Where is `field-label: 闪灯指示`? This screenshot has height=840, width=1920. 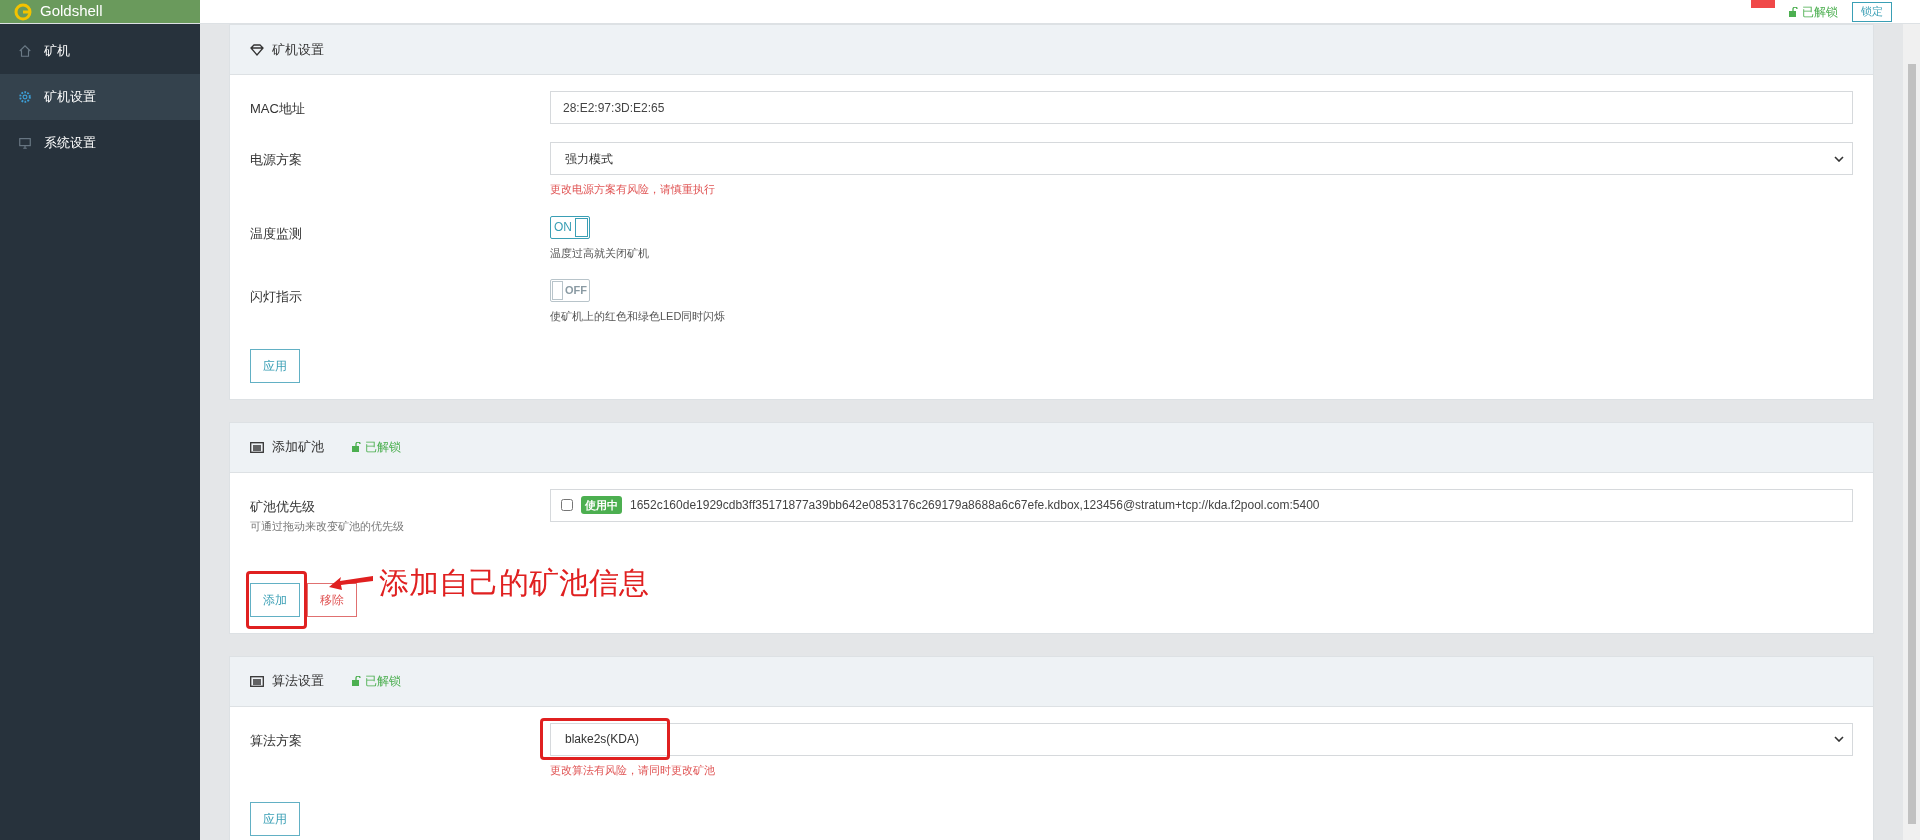
field-label: 闪灯指示 is located at coordinates (276, 297).